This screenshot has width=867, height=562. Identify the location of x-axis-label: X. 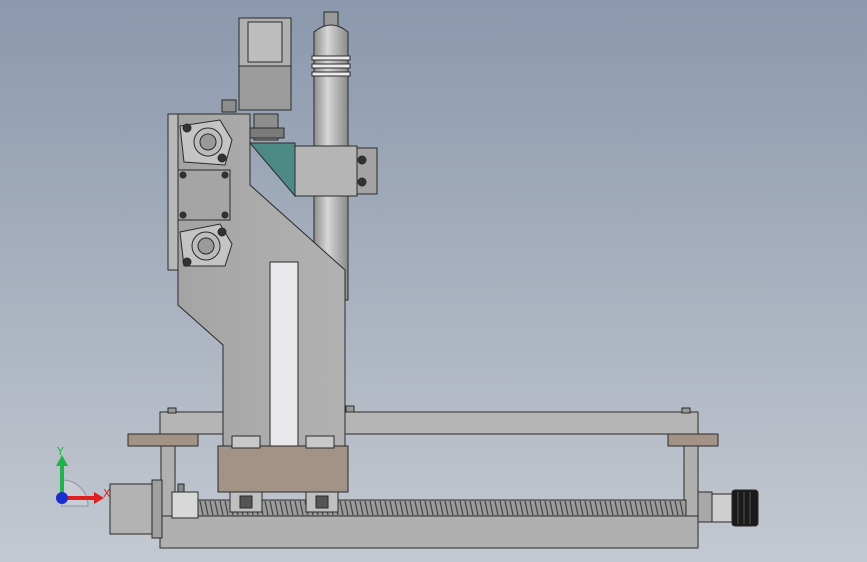
(107, 493).